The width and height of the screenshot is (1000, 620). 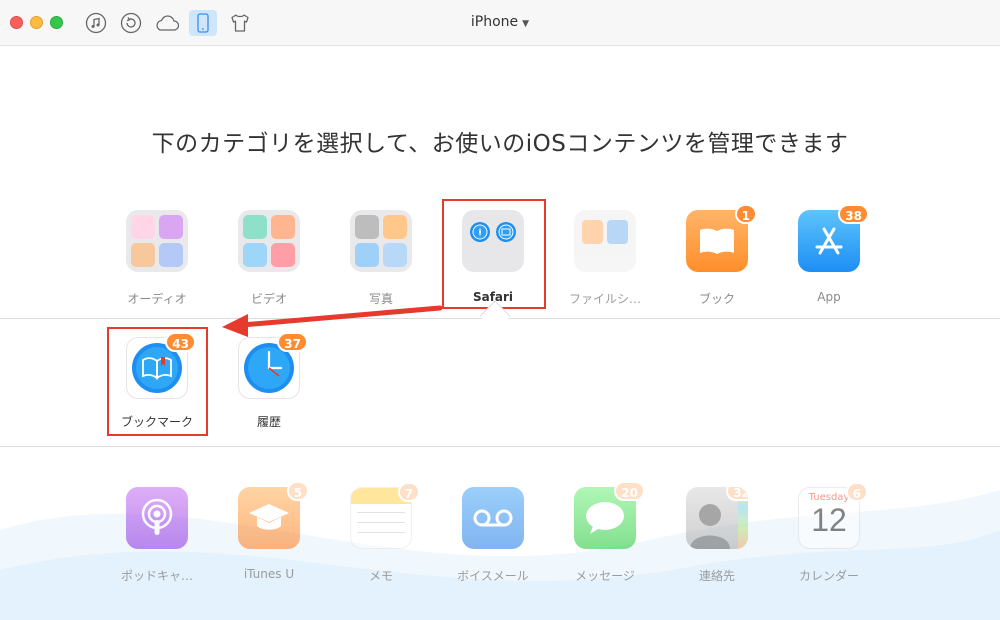 I want to click on category-label: 連絡先, so click(x=716, y=576).